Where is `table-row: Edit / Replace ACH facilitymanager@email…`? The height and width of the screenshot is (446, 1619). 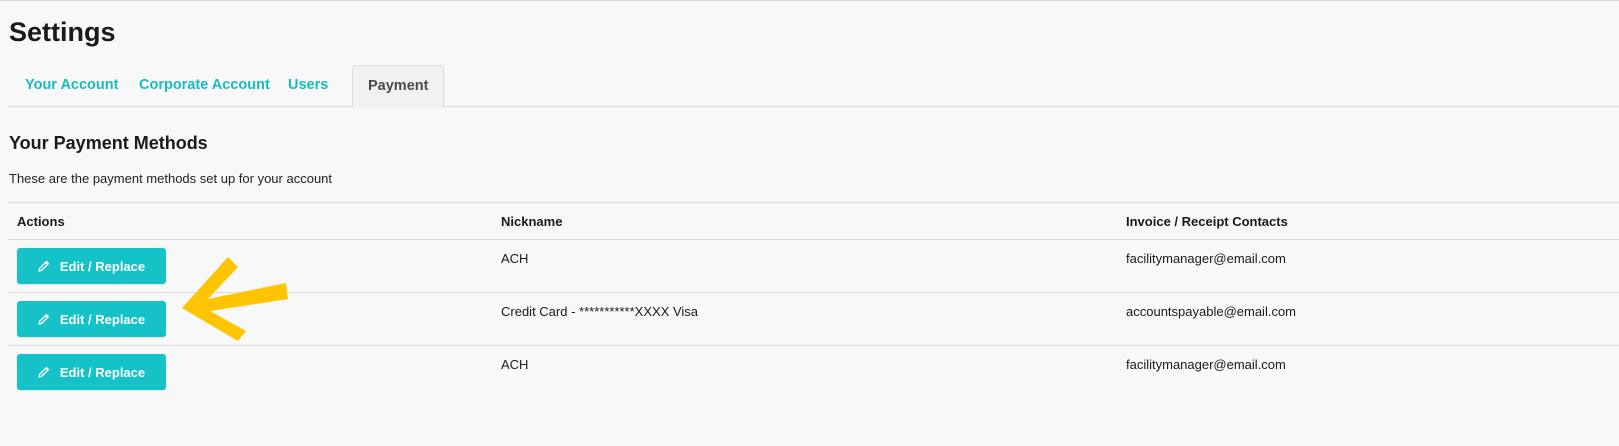 table-row: Edit / Replace ACH facilitymanager@email… is located at coordinates (813, 372).